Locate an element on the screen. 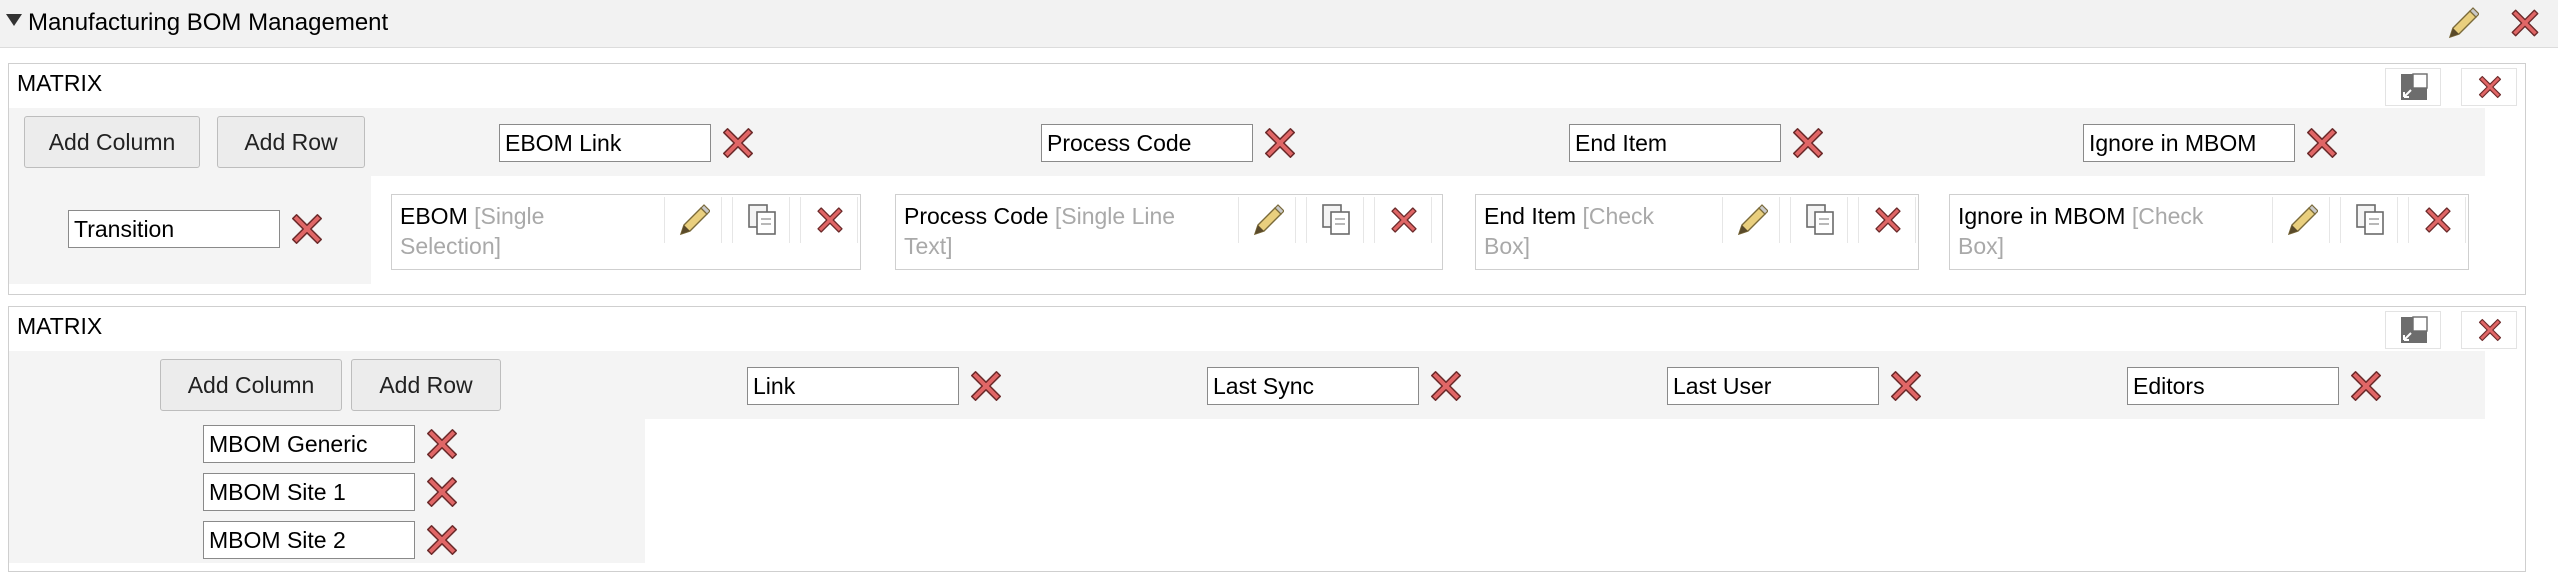 Image resolution: width=2558 pixels, height=578 pixels. column-input-last-user: Last User is located at coordinates (1773, 386).